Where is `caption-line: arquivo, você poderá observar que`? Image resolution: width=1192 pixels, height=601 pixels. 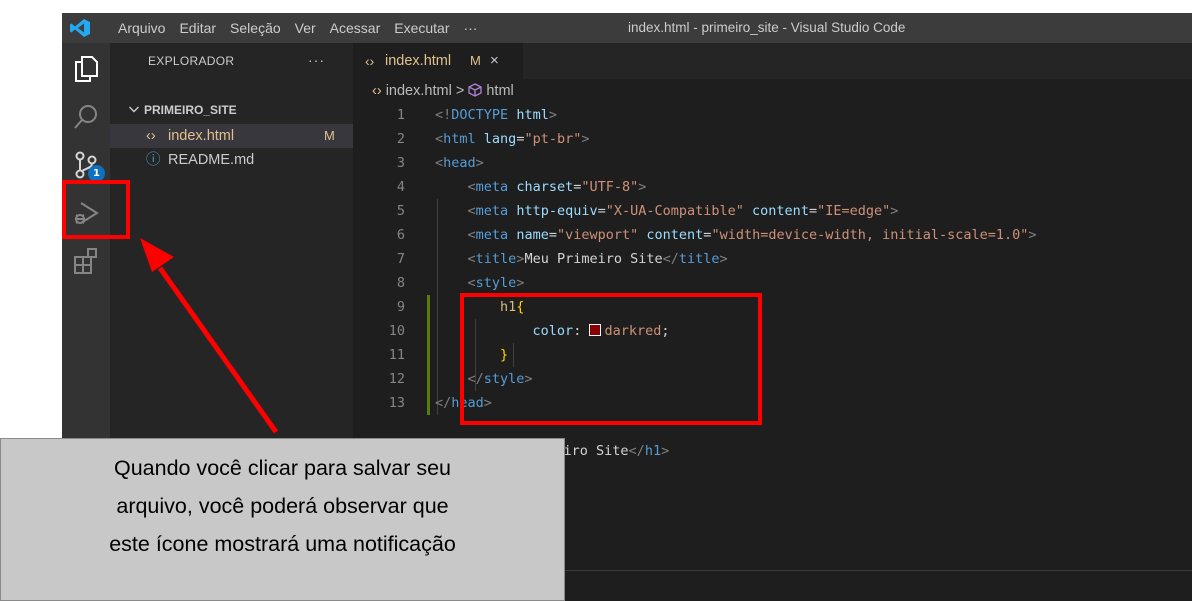
caption-line: arquivo, você poderá observar que is located at coordinates (282, 506).